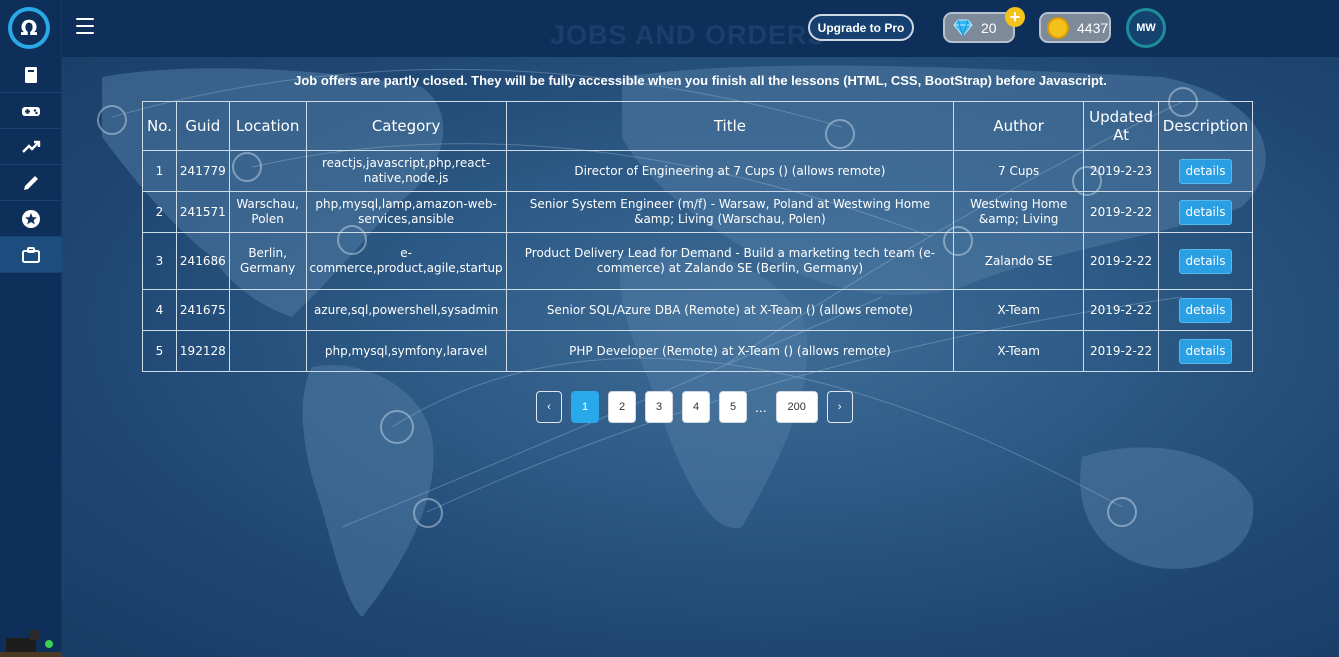 The image size is (1339, 657). I want to click on add-gems-button: +, so click(1015, 17).